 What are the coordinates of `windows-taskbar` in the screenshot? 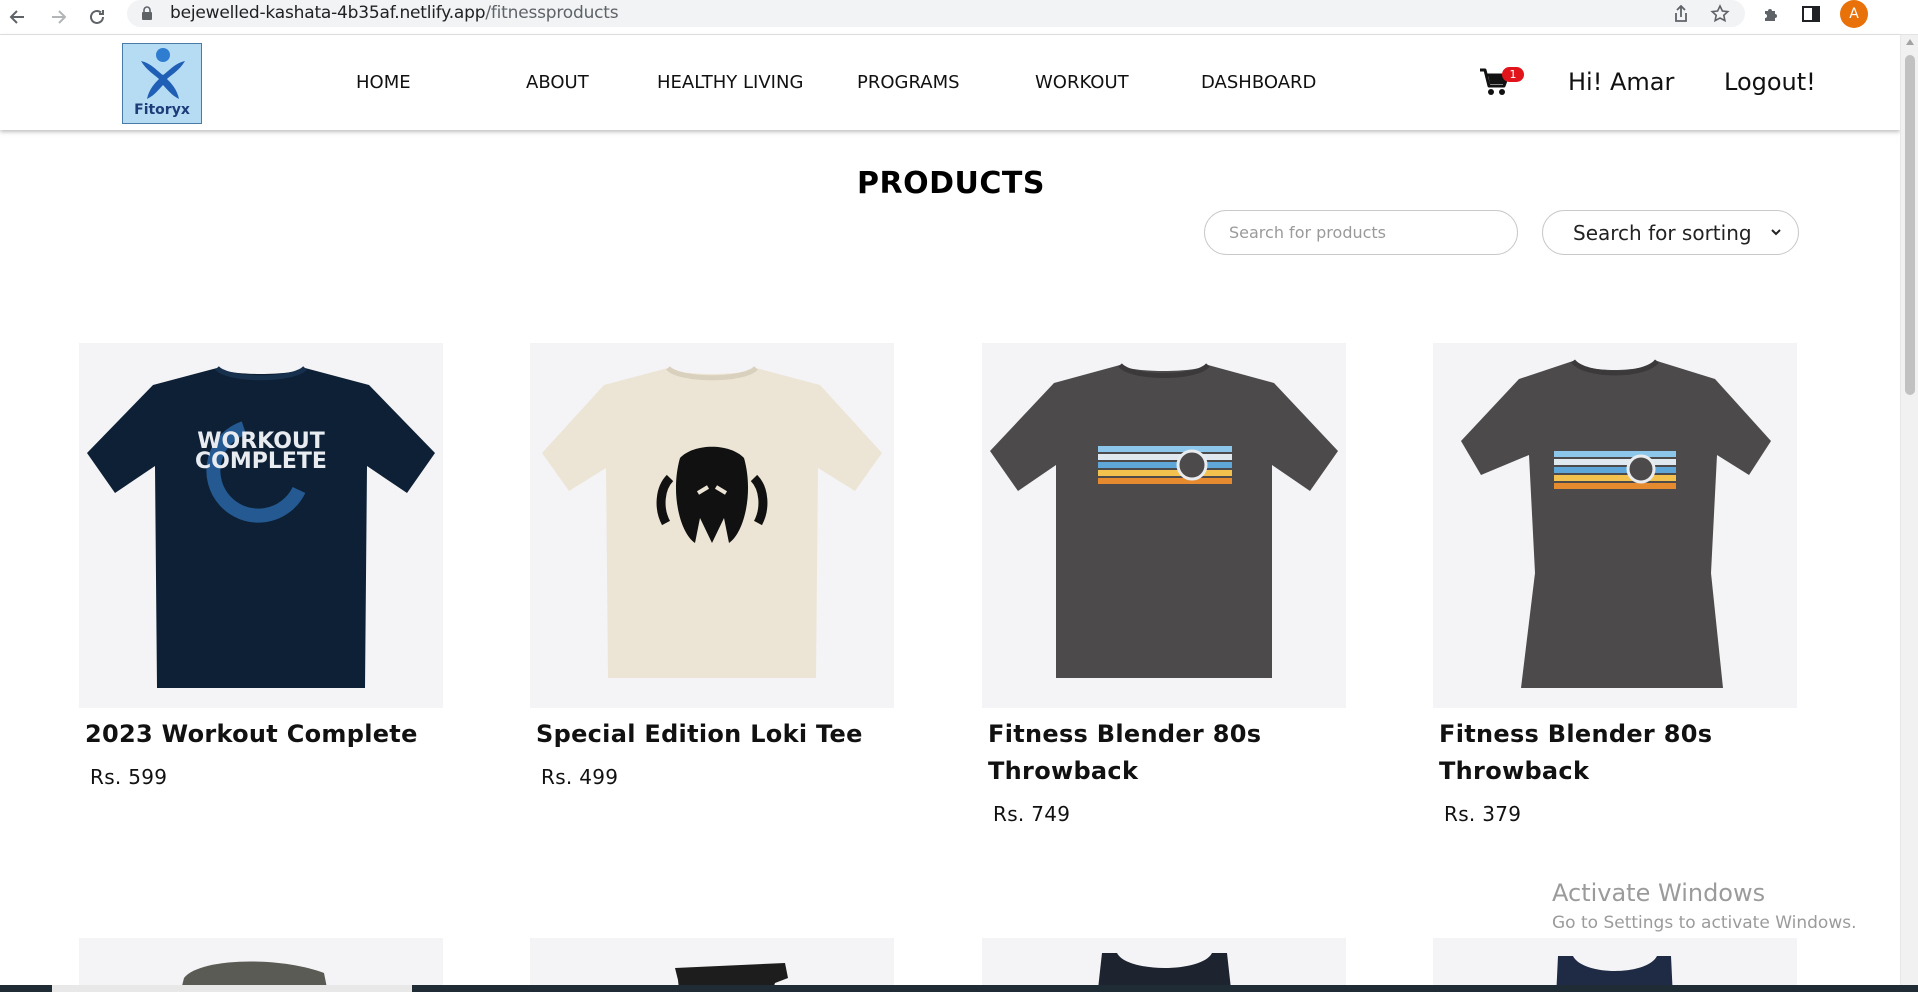 It's located at (959, 988).